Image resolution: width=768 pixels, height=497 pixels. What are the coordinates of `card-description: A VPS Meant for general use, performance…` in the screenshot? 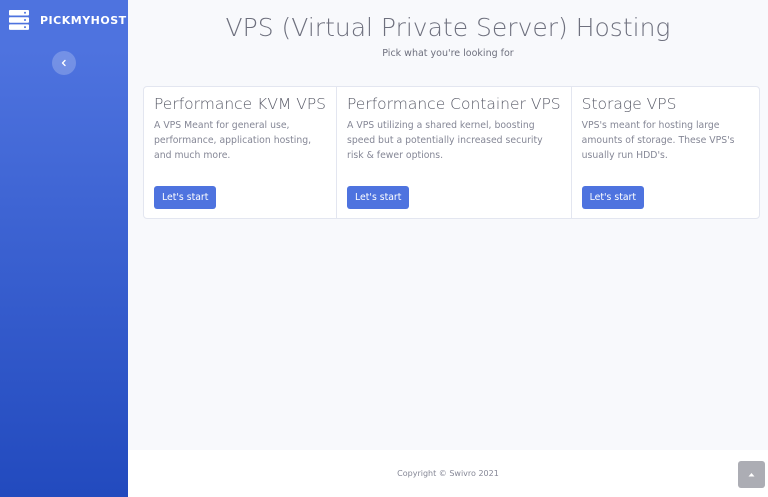 It's located at (233, 140).